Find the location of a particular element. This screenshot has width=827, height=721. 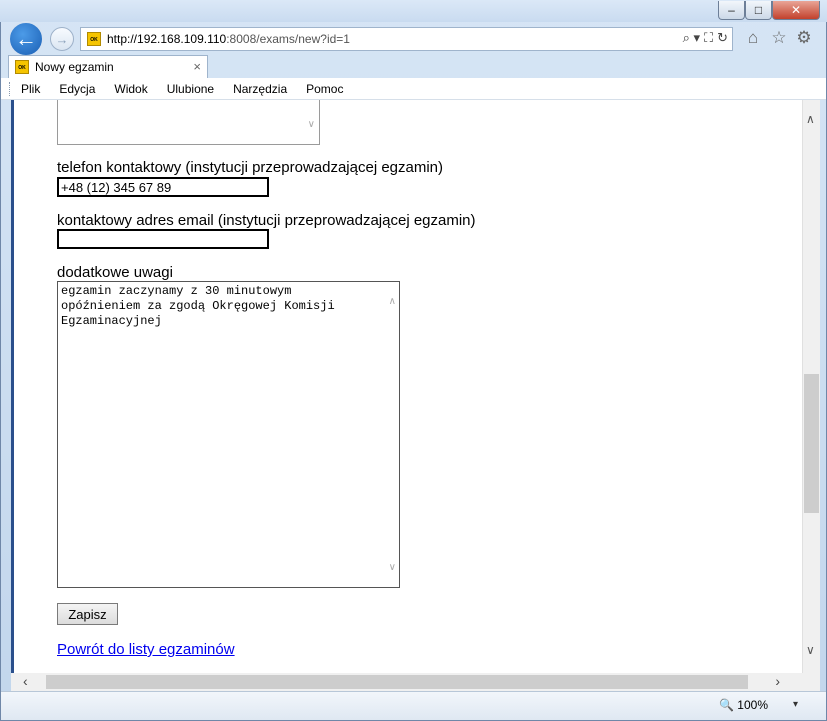

back-to-list-link: Powrót do listy egzaminów is located at coordinates (146, 649).